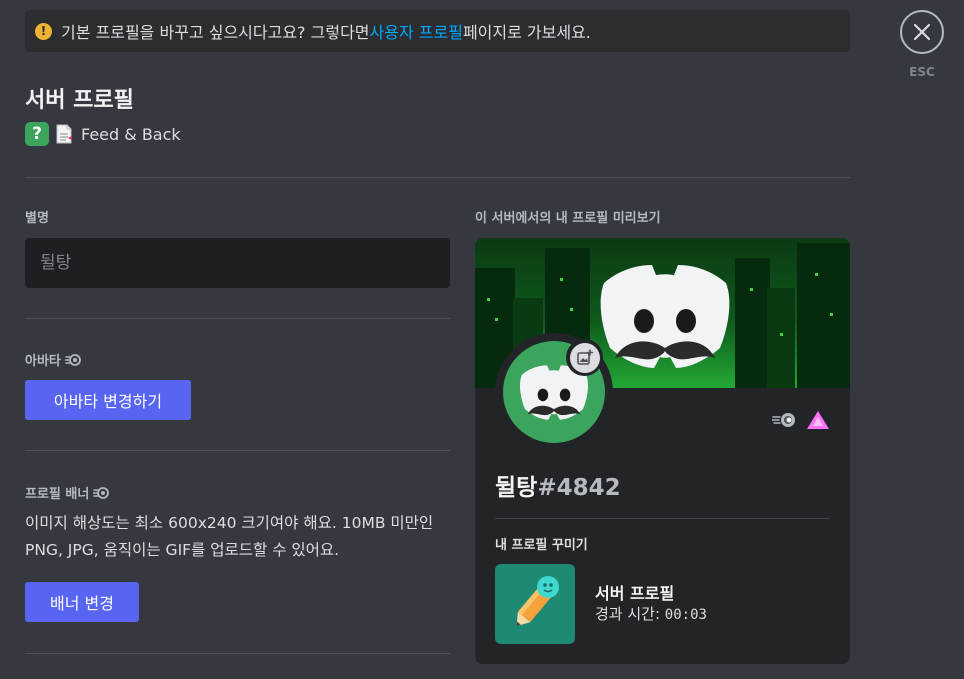 The width and height of the screenshot is (964, 679). Describe the element at coordinates (579, 488) in the screenshot. I see `discriminator-text: #4842` at that location.